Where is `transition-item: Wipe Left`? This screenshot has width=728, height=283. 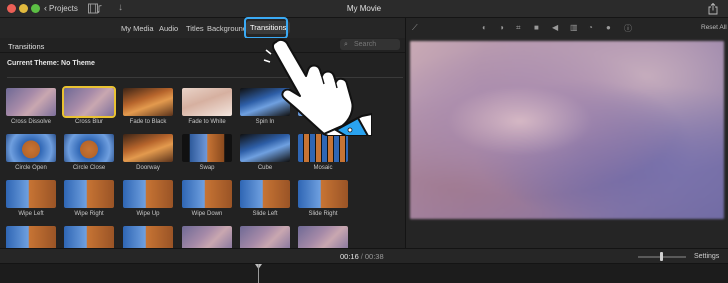
transition-item: Wipe Left is located at coordinates (31, 199).